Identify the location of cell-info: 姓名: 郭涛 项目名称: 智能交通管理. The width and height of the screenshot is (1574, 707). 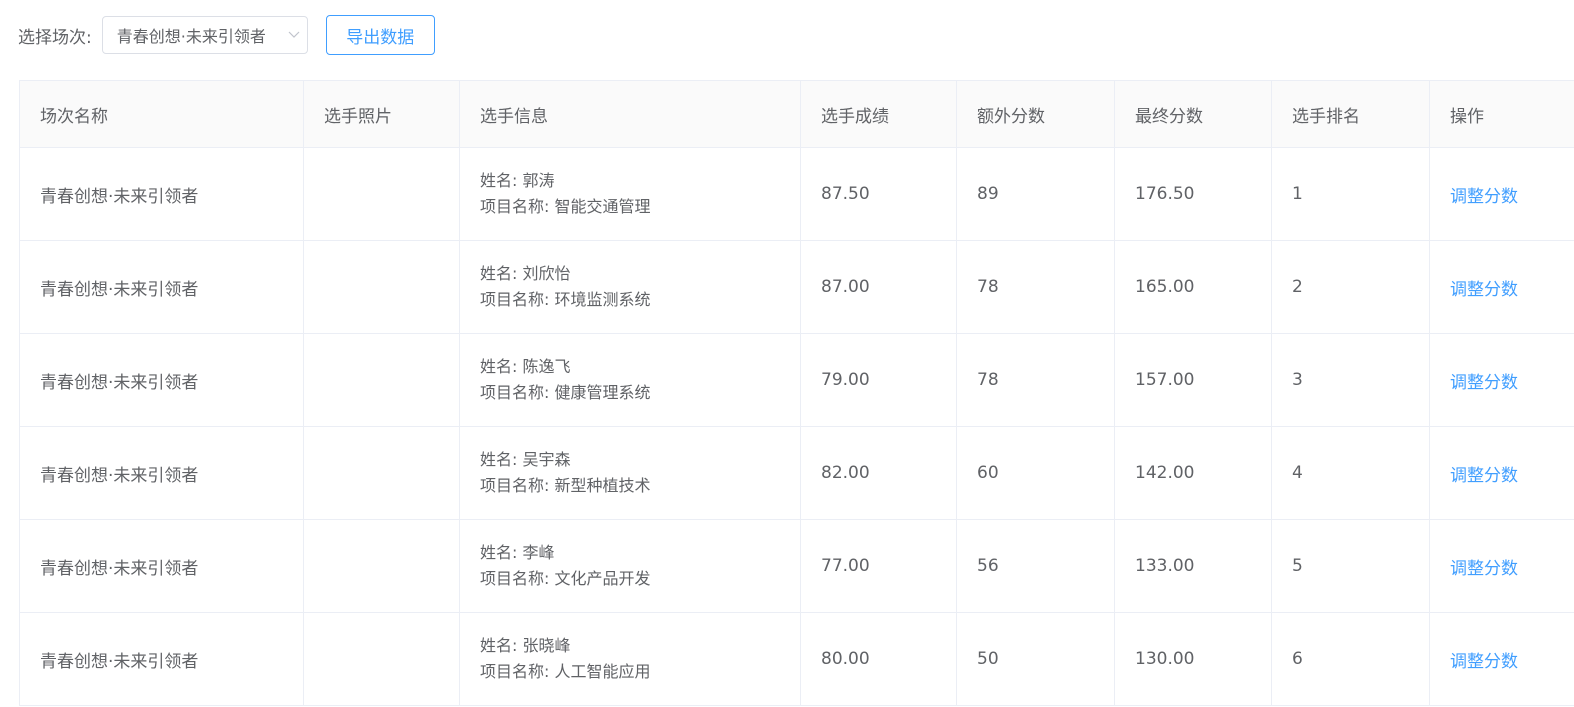
(630, 194).